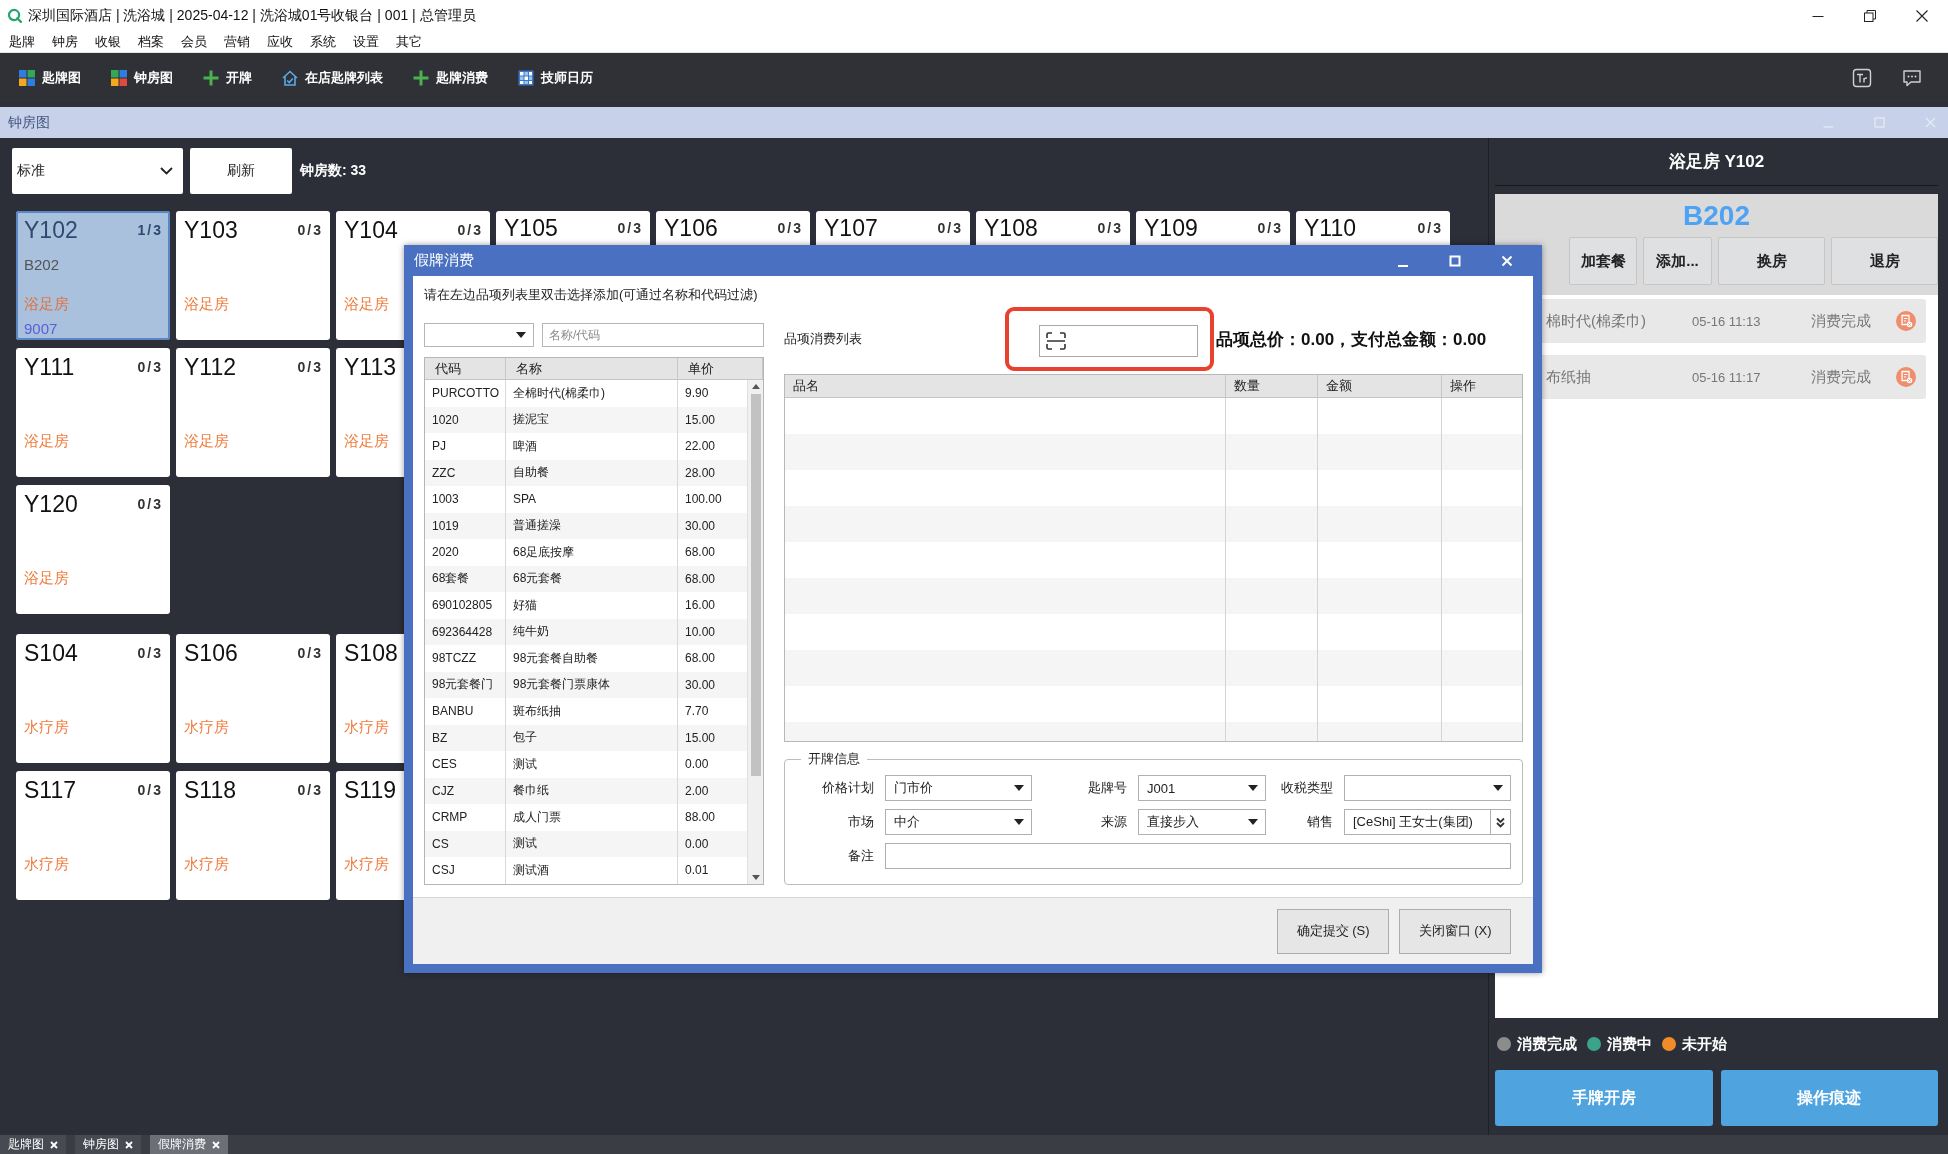 The height and width of the screenshot is (1154, 1948). Describe the element at coordinates (697, 791) in the screenshot. I see `table-cell-text: 2.00` at that location.